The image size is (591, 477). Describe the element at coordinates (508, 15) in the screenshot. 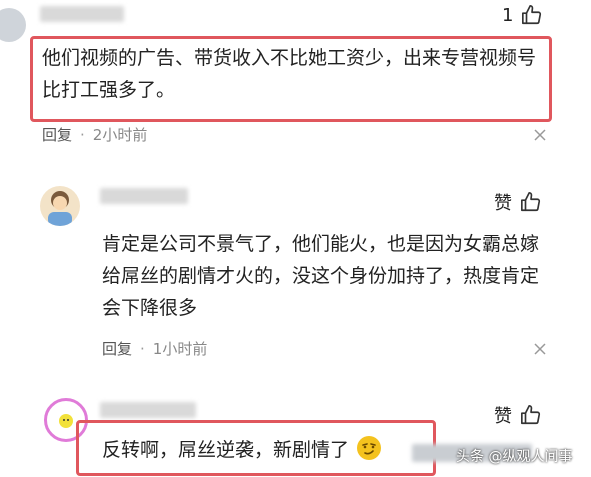

I see `like-count: 1` at that location.